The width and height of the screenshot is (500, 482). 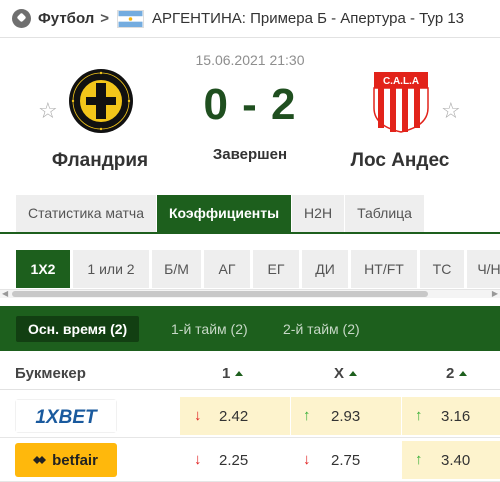 I want to click on argentina-flag-icon, so click(x=131, y=18).